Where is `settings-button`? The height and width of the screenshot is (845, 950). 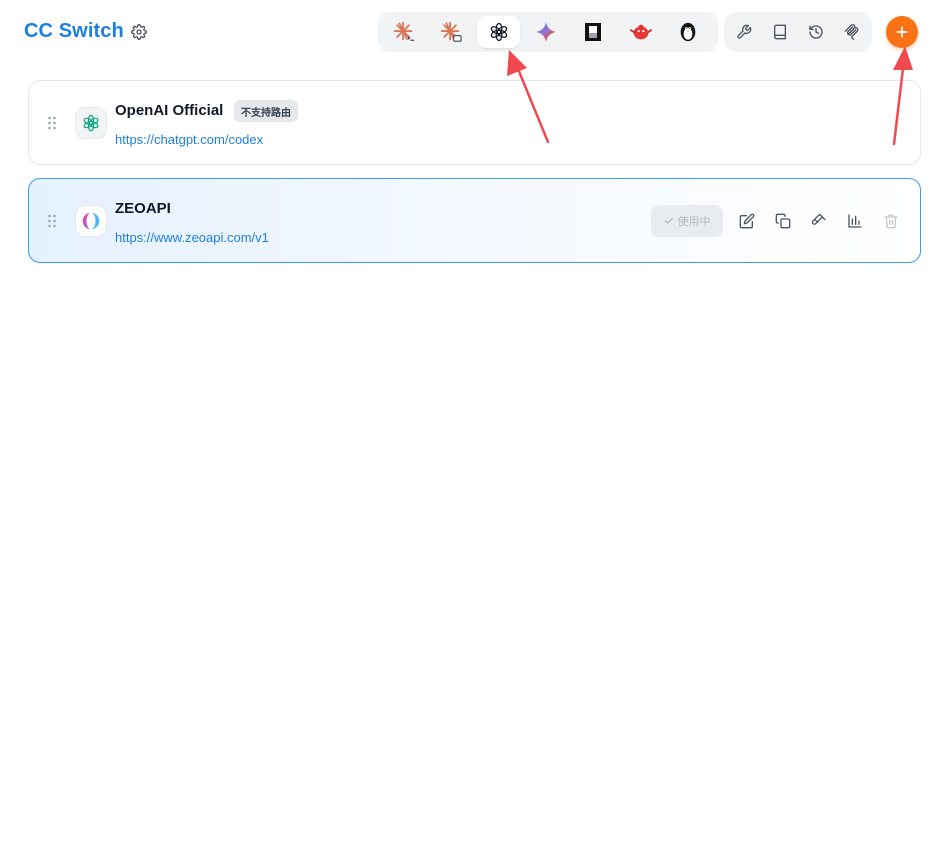 settings-button is located at coordinates (139, 32).